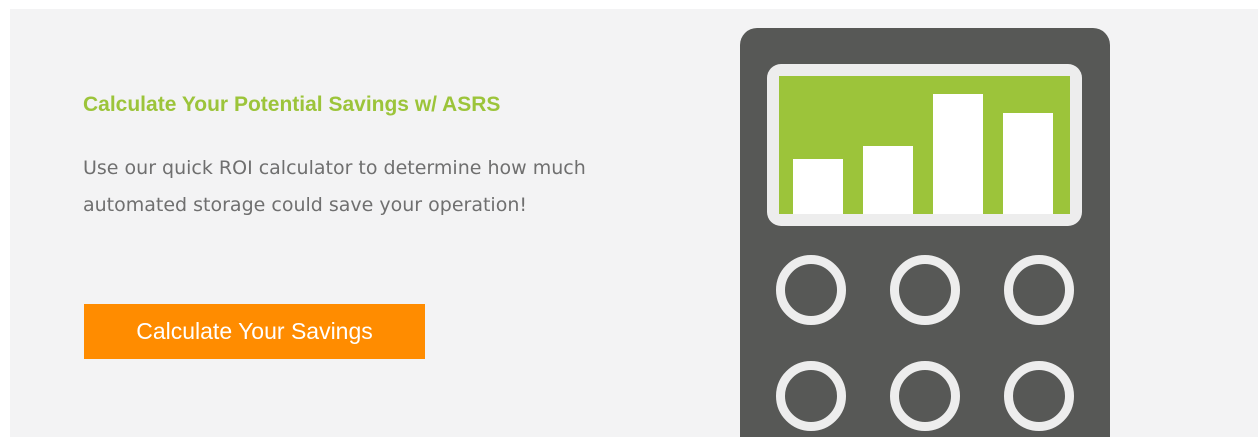  Describe the element at coordinates (292, 104) in the screenshot. I see `promo-headline: Calculate Your Potential Savings w/ ASRS` at that location.